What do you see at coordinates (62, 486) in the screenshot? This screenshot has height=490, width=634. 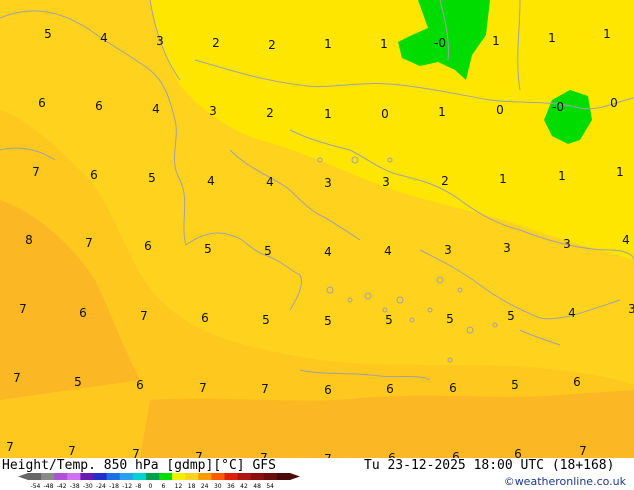 I see `scale-tick-label: -42` at bounding box center [62, 486].